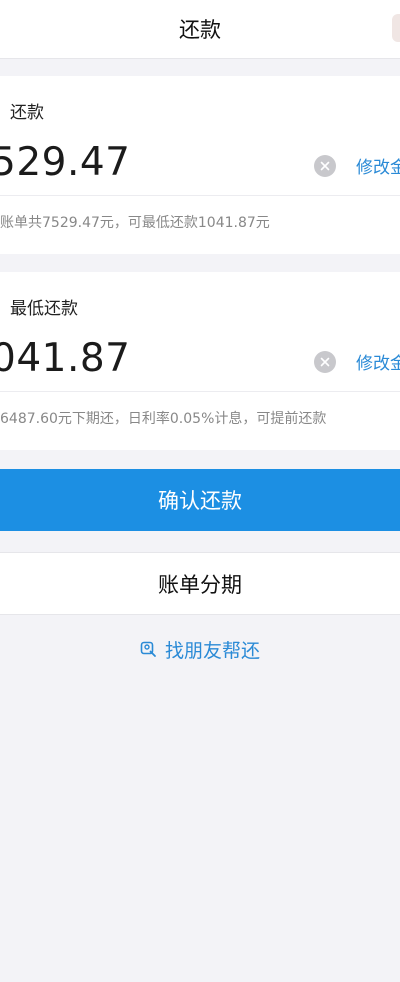 The height and width of the screenshot is (982, 400). What do you see at coordinates (148, 649) in the screenshot?
I see `friend-help-icon` at bounding box center [148, 649].